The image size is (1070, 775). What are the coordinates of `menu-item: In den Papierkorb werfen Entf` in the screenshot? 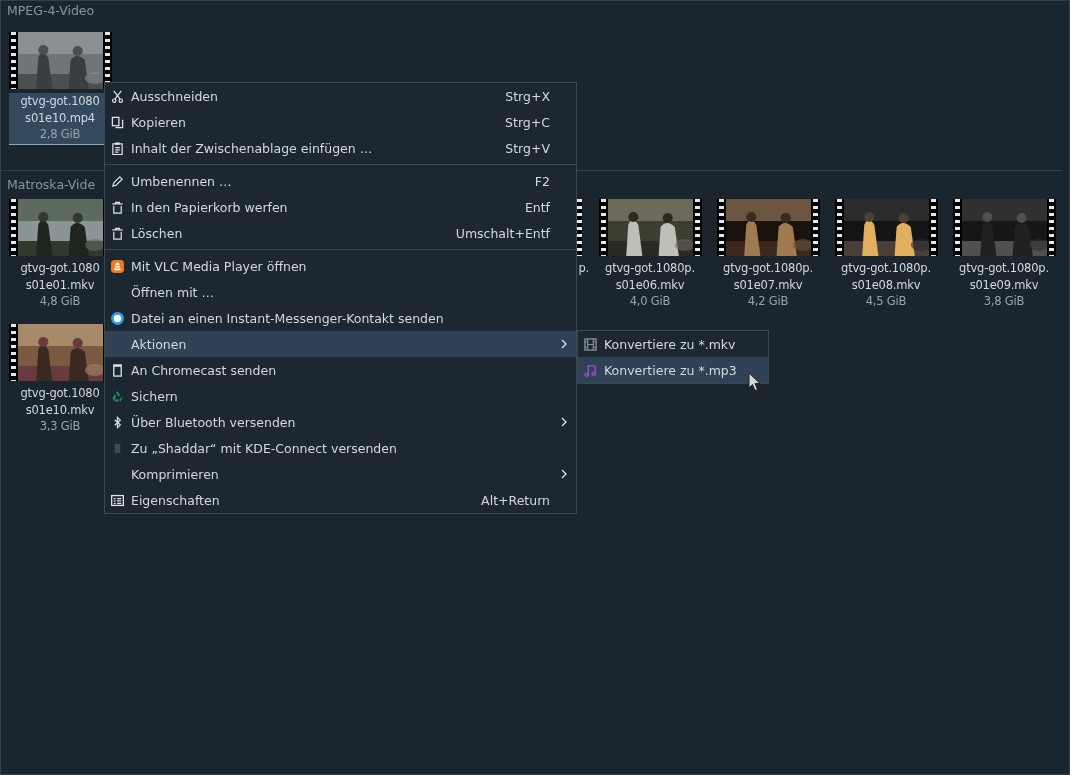 It's located at (340, 207).